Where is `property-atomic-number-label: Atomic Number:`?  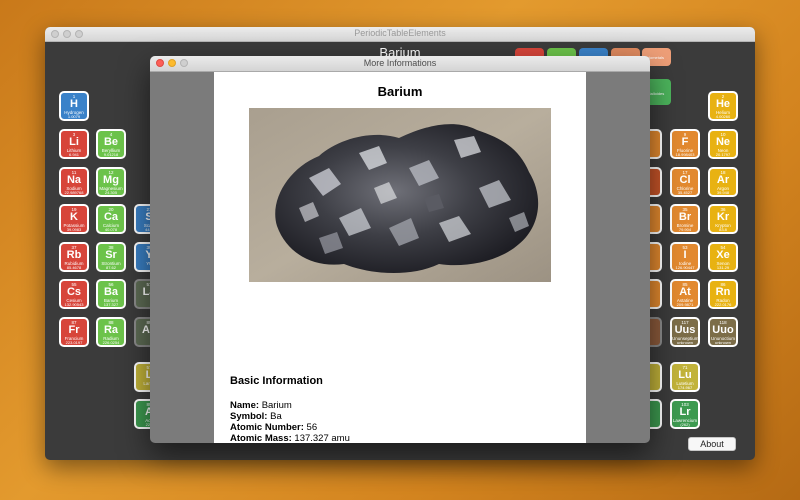 property-atomic-number-label: Atomic Number: is located at coordinates (267, 427).